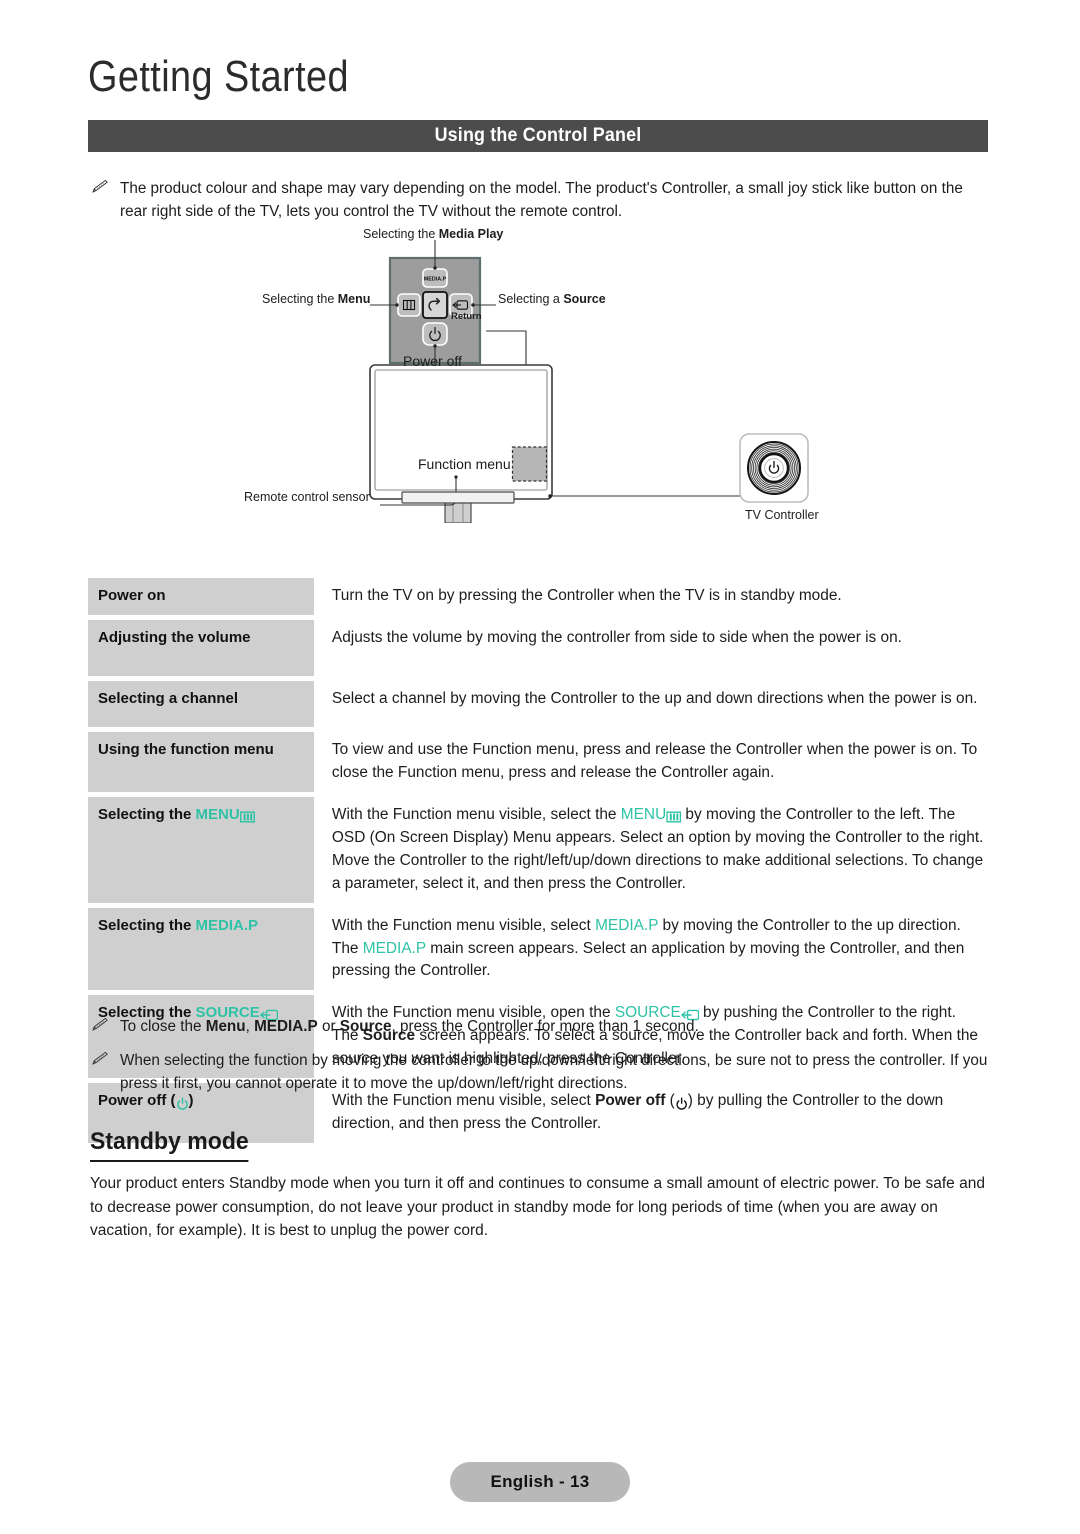  I want to click on page-number-label: English - 13, so click(540, 1481).